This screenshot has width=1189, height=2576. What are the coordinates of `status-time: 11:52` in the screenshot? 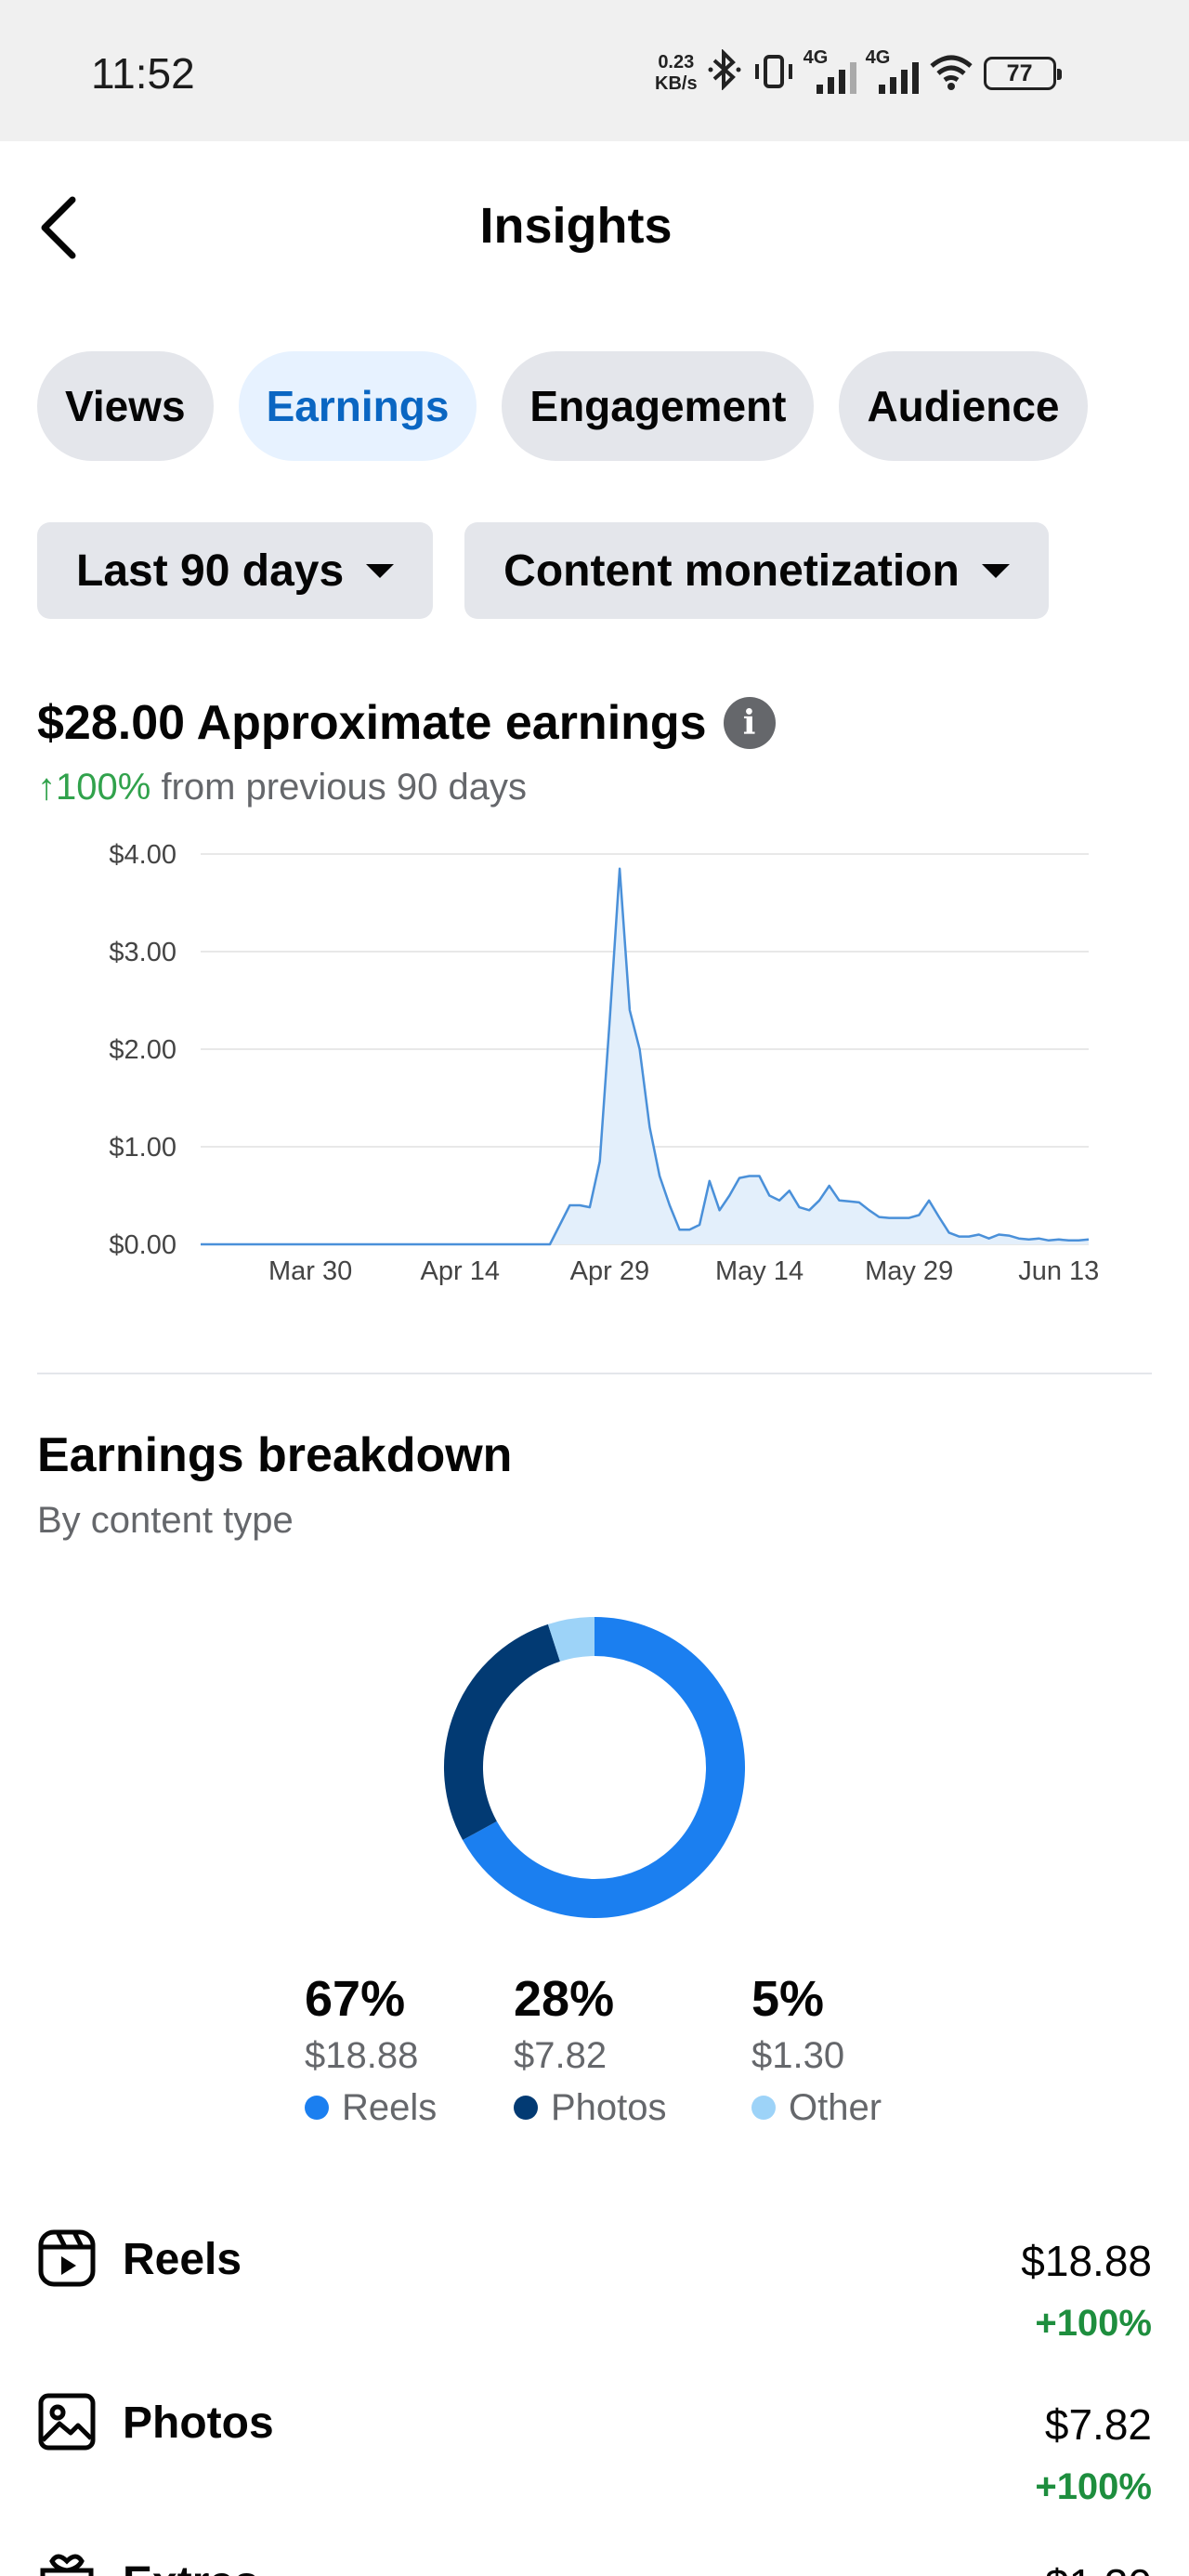 It's located at (143, 73).